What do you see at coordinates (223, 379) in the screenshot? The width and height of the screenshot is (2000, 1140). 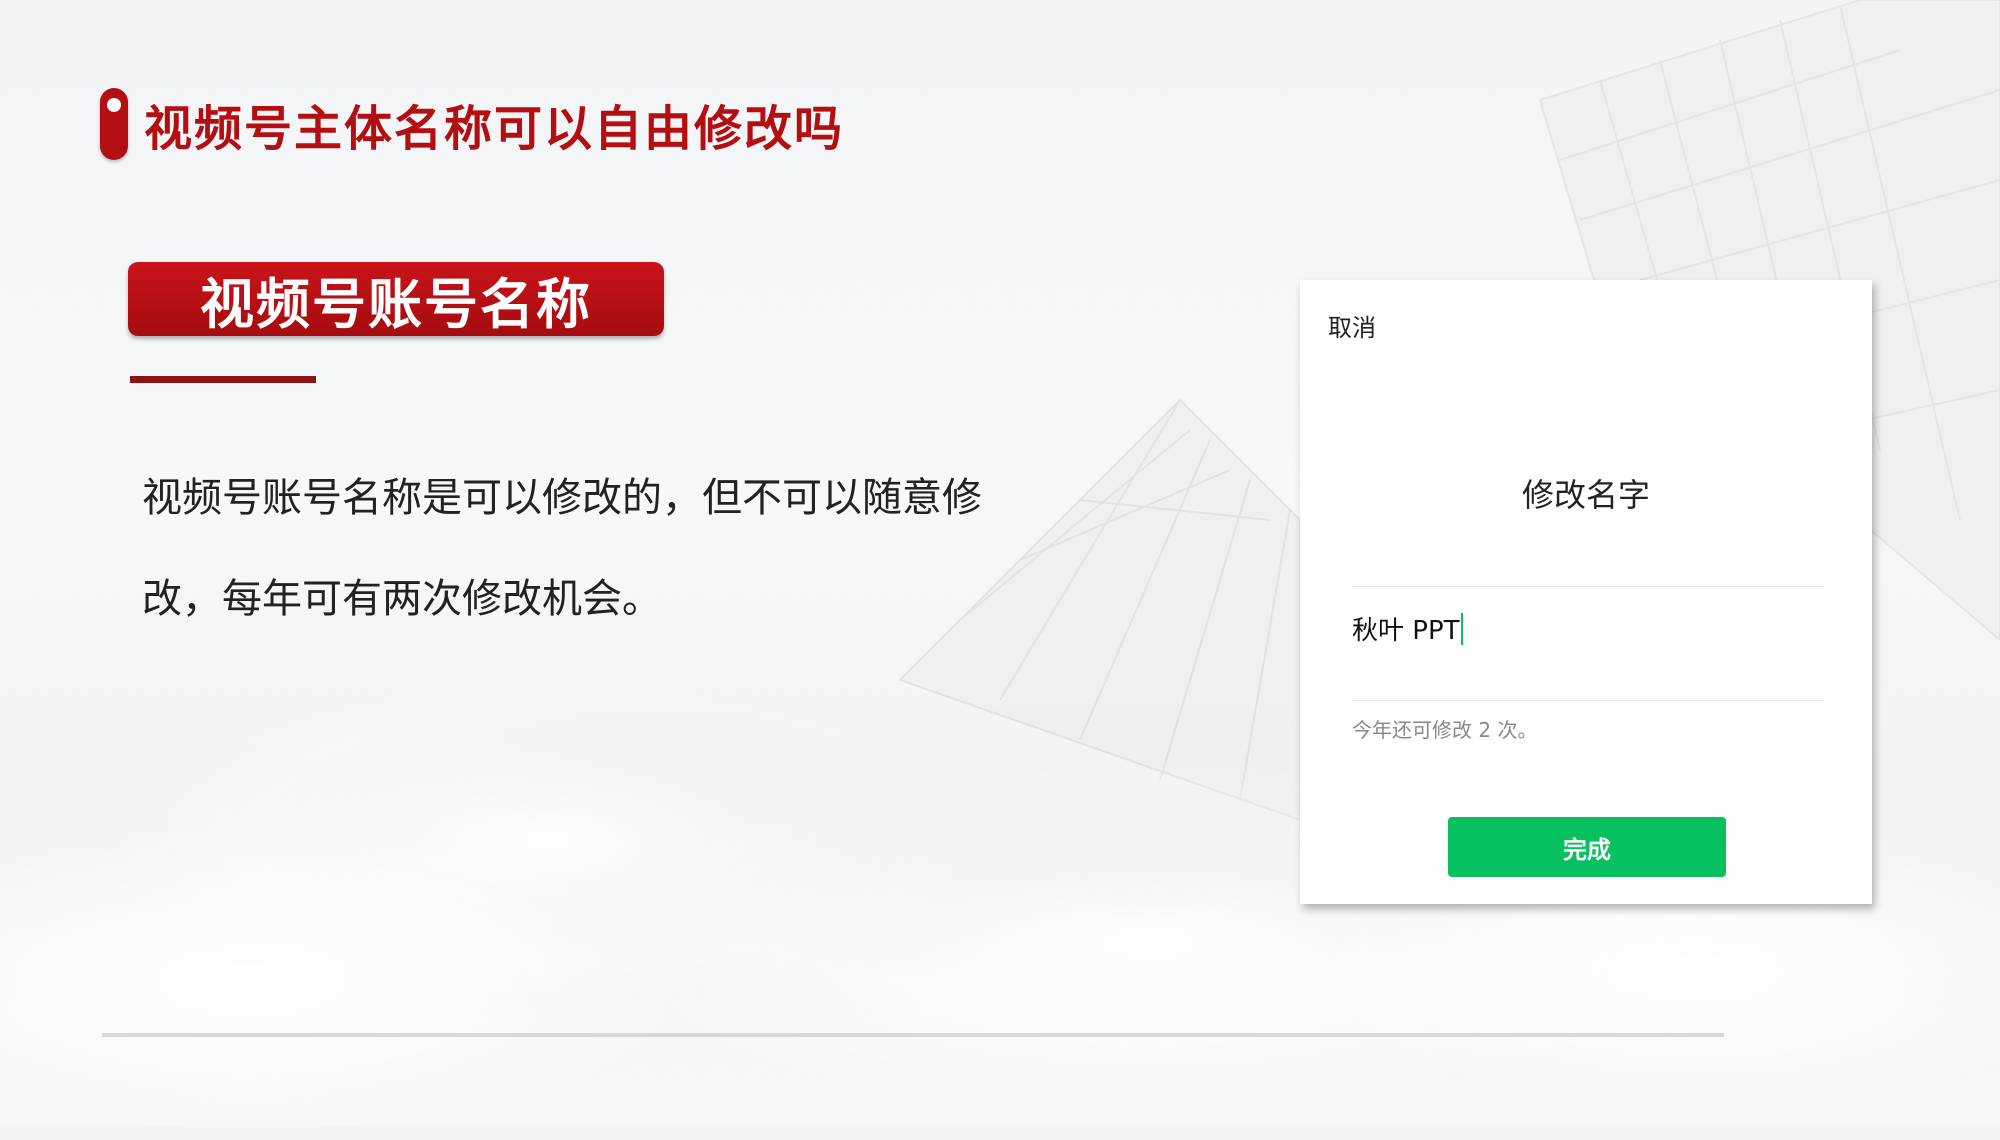 I see `section-underline` at bounding box center [223, 379].